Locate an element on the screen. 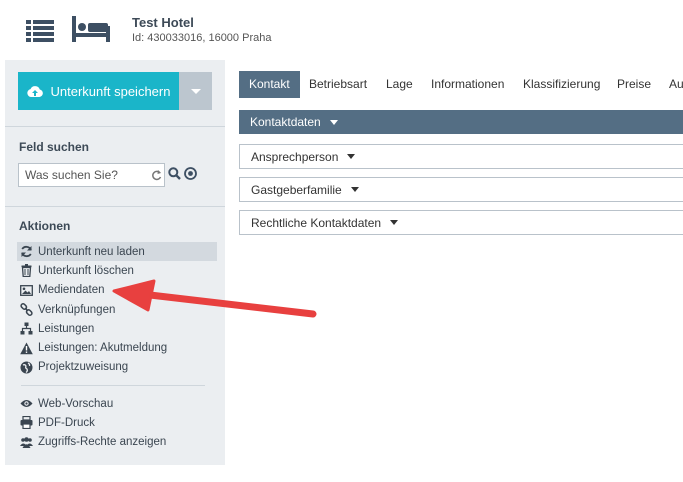 The width and height of the screenshot is (683, 482). panel-rechtliche-kontaktdaten: Rechtliche Kontaktdaten is located at coordinates (461, 222).